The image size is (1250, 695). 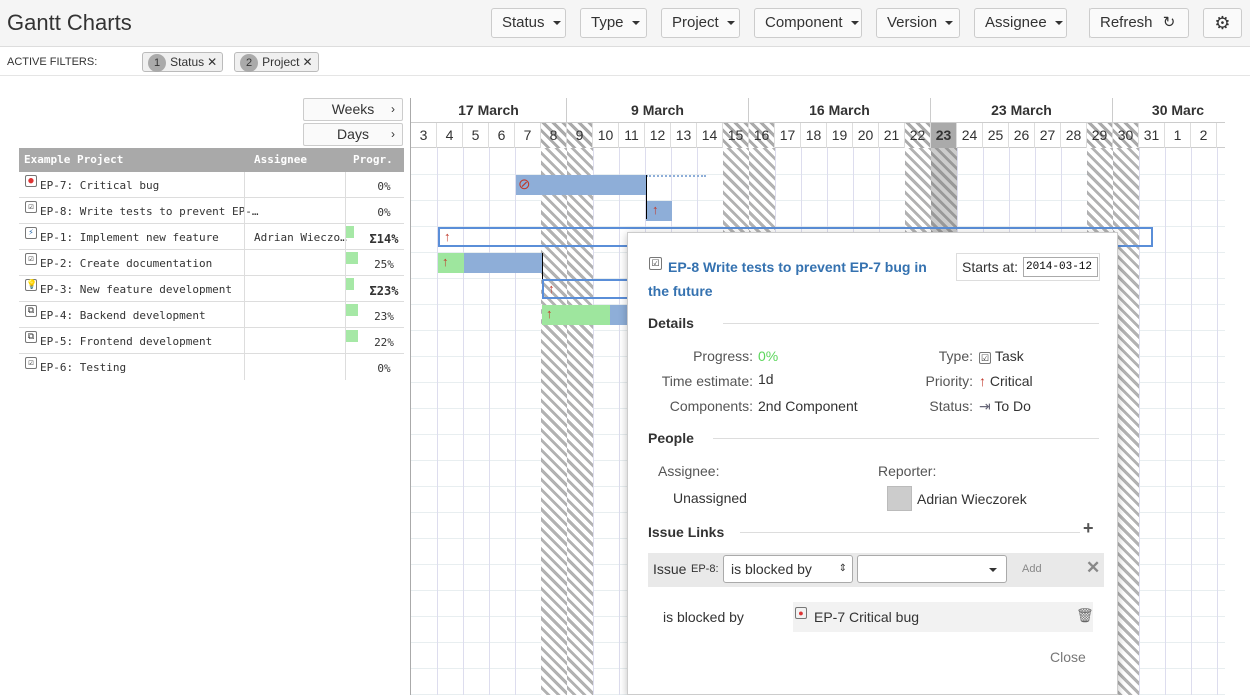 I want to click on project-filter-button: Project, so click(x=700, y=23).